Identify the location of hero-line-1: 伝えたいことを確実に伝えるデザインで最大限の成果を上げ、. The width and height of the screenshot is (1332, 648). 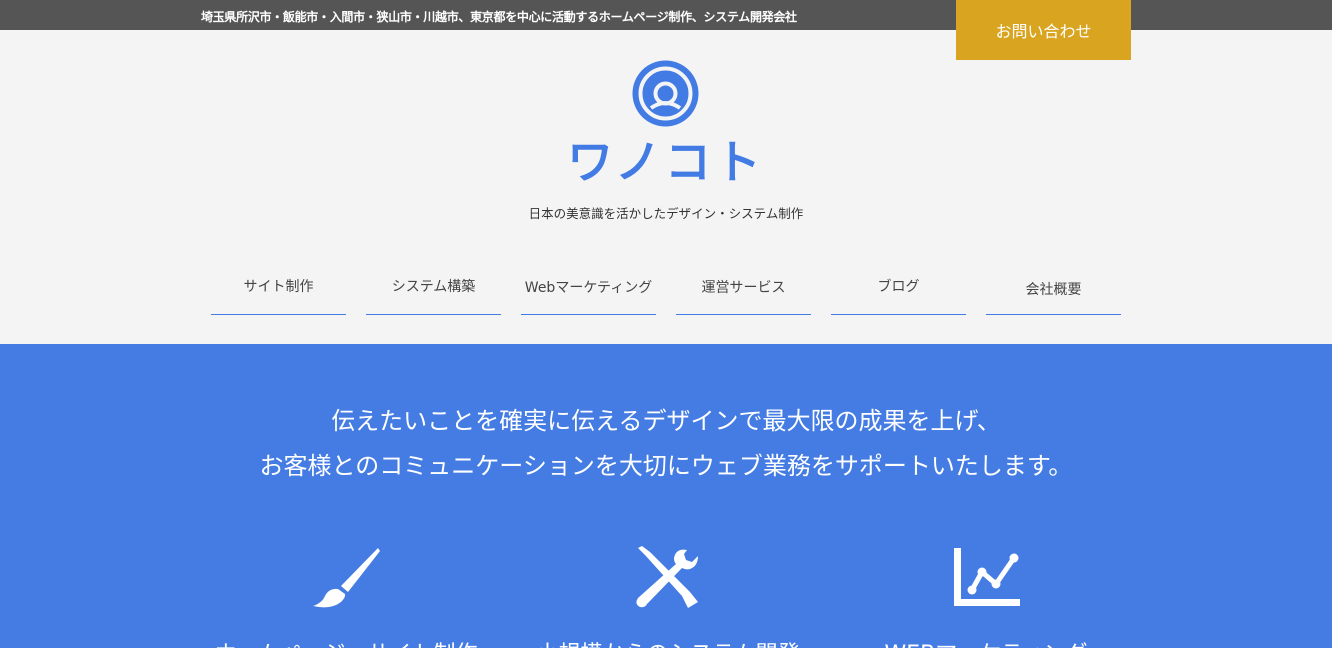
(666, 421).